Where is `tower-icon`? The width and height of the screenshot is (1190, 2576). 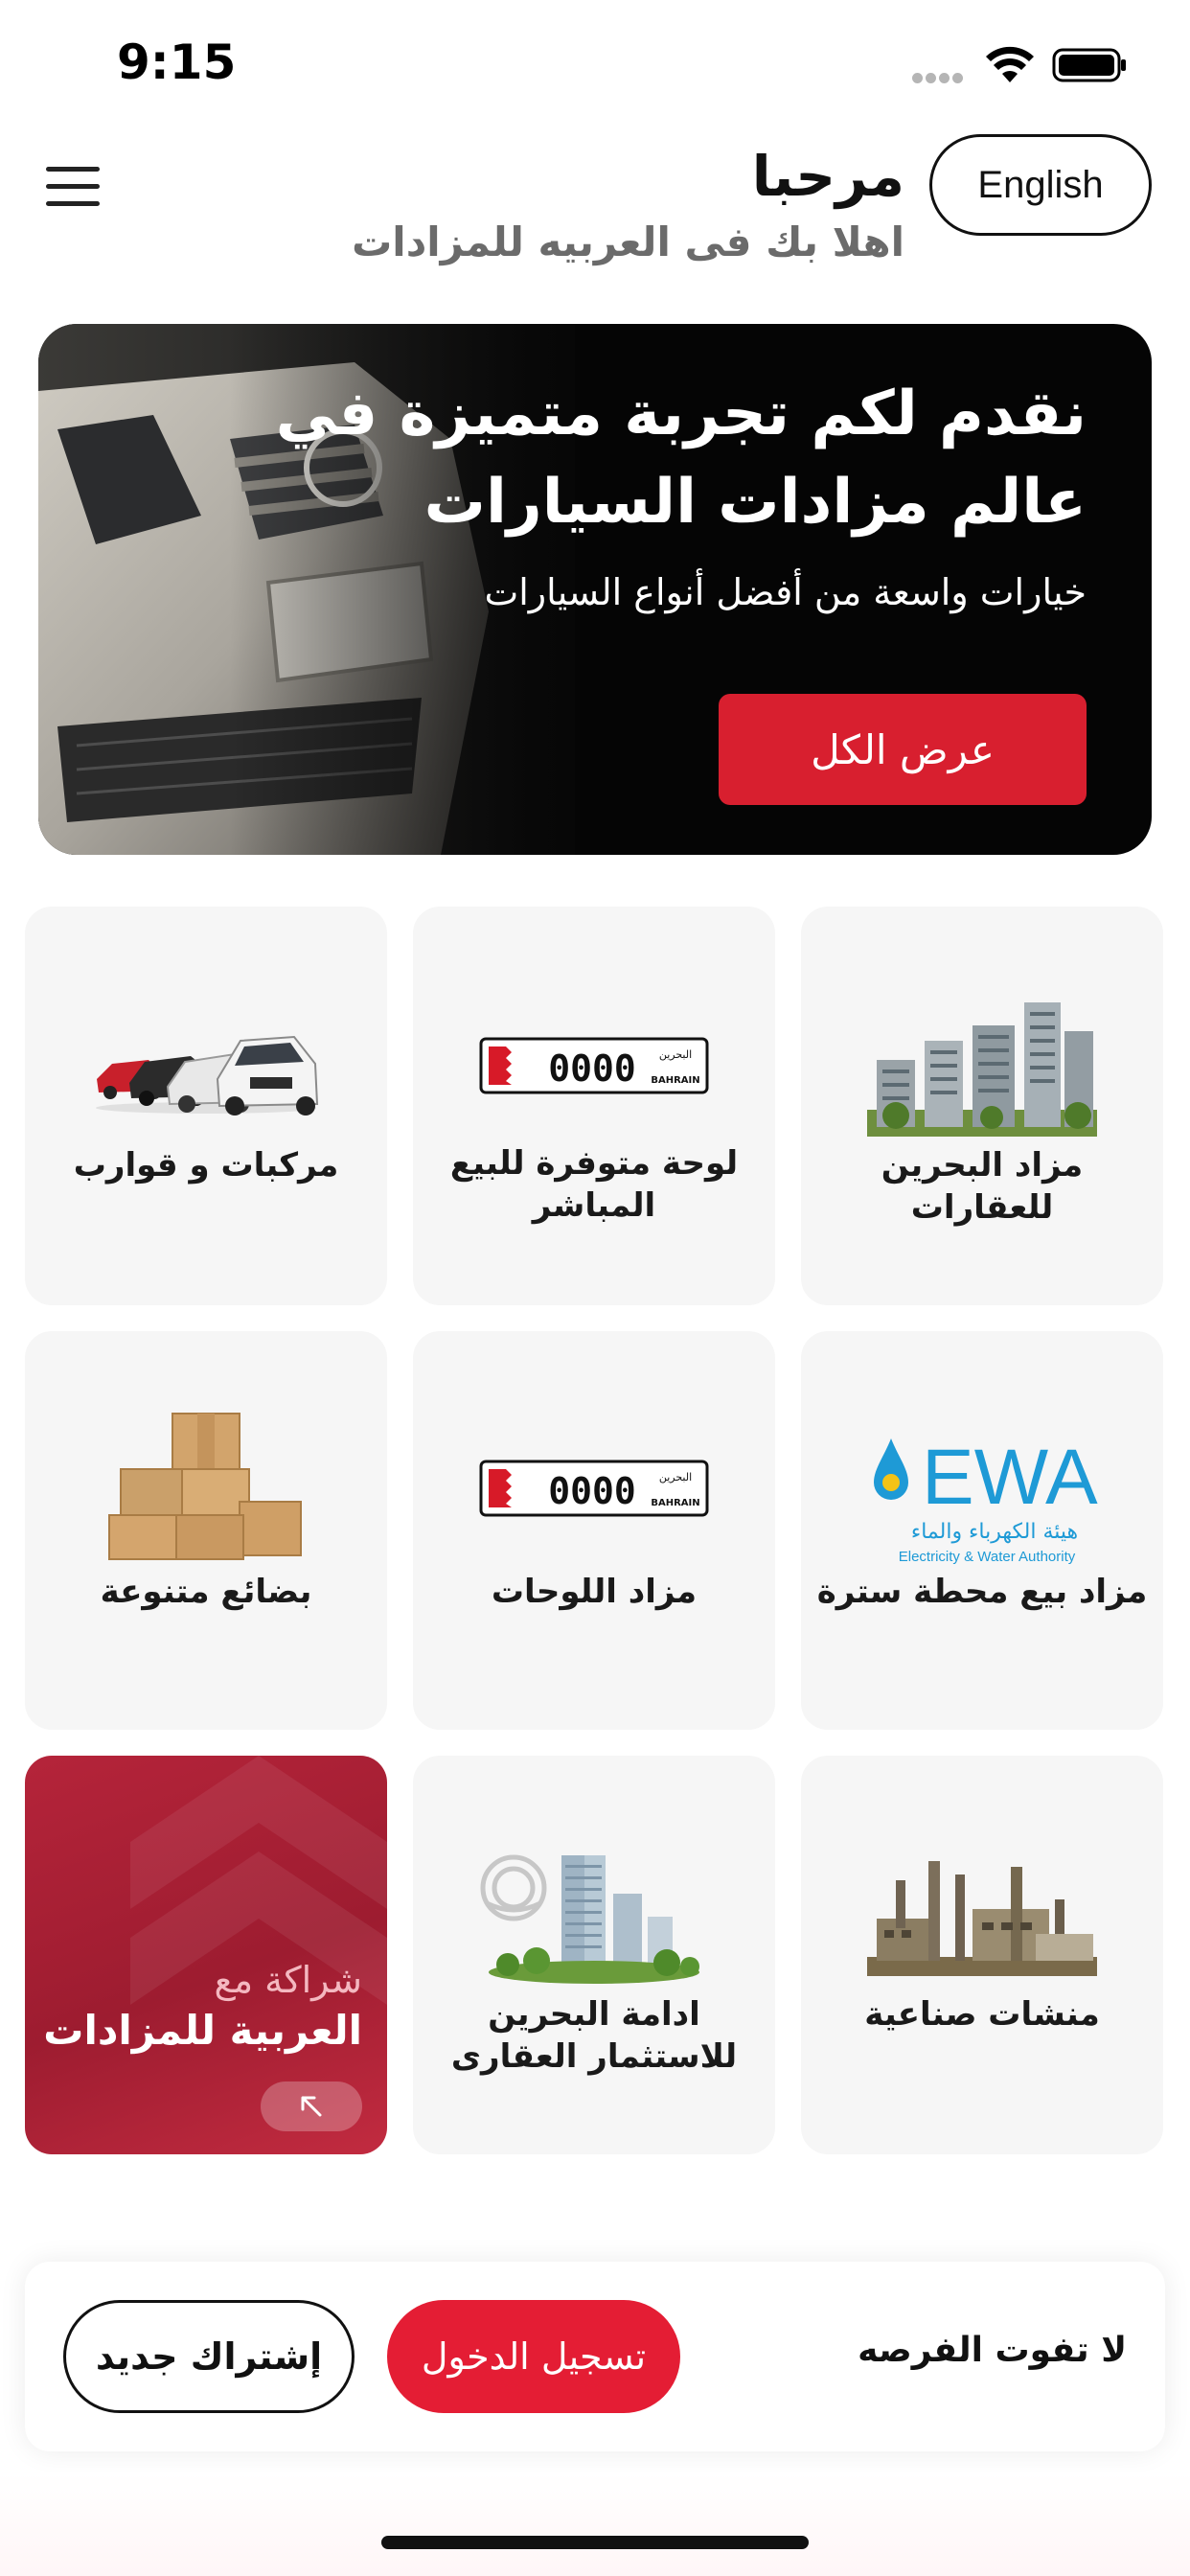 tower-icon is located at coordinates (594, 1917).